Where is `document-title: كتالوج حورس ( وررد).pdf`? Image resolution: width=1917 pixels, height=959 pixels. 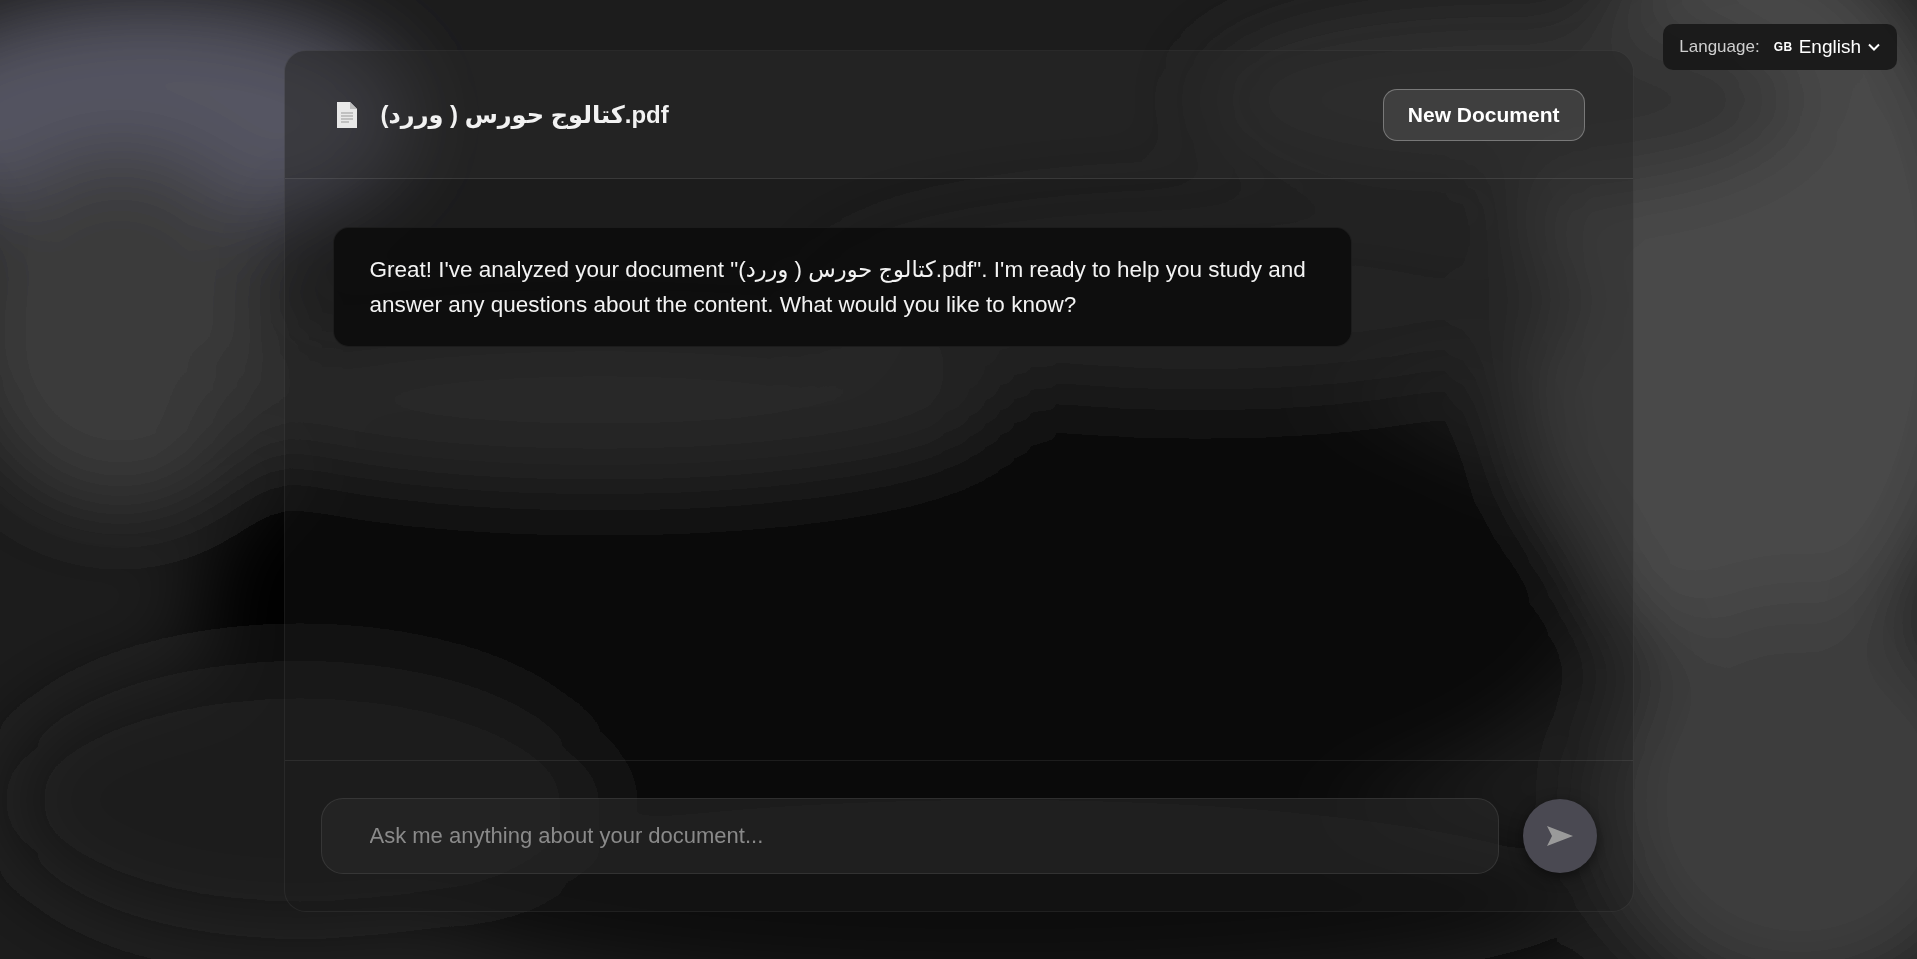
document-title: كتالوج حورس ( وررد).pdf is located at coordinates (524, 114).